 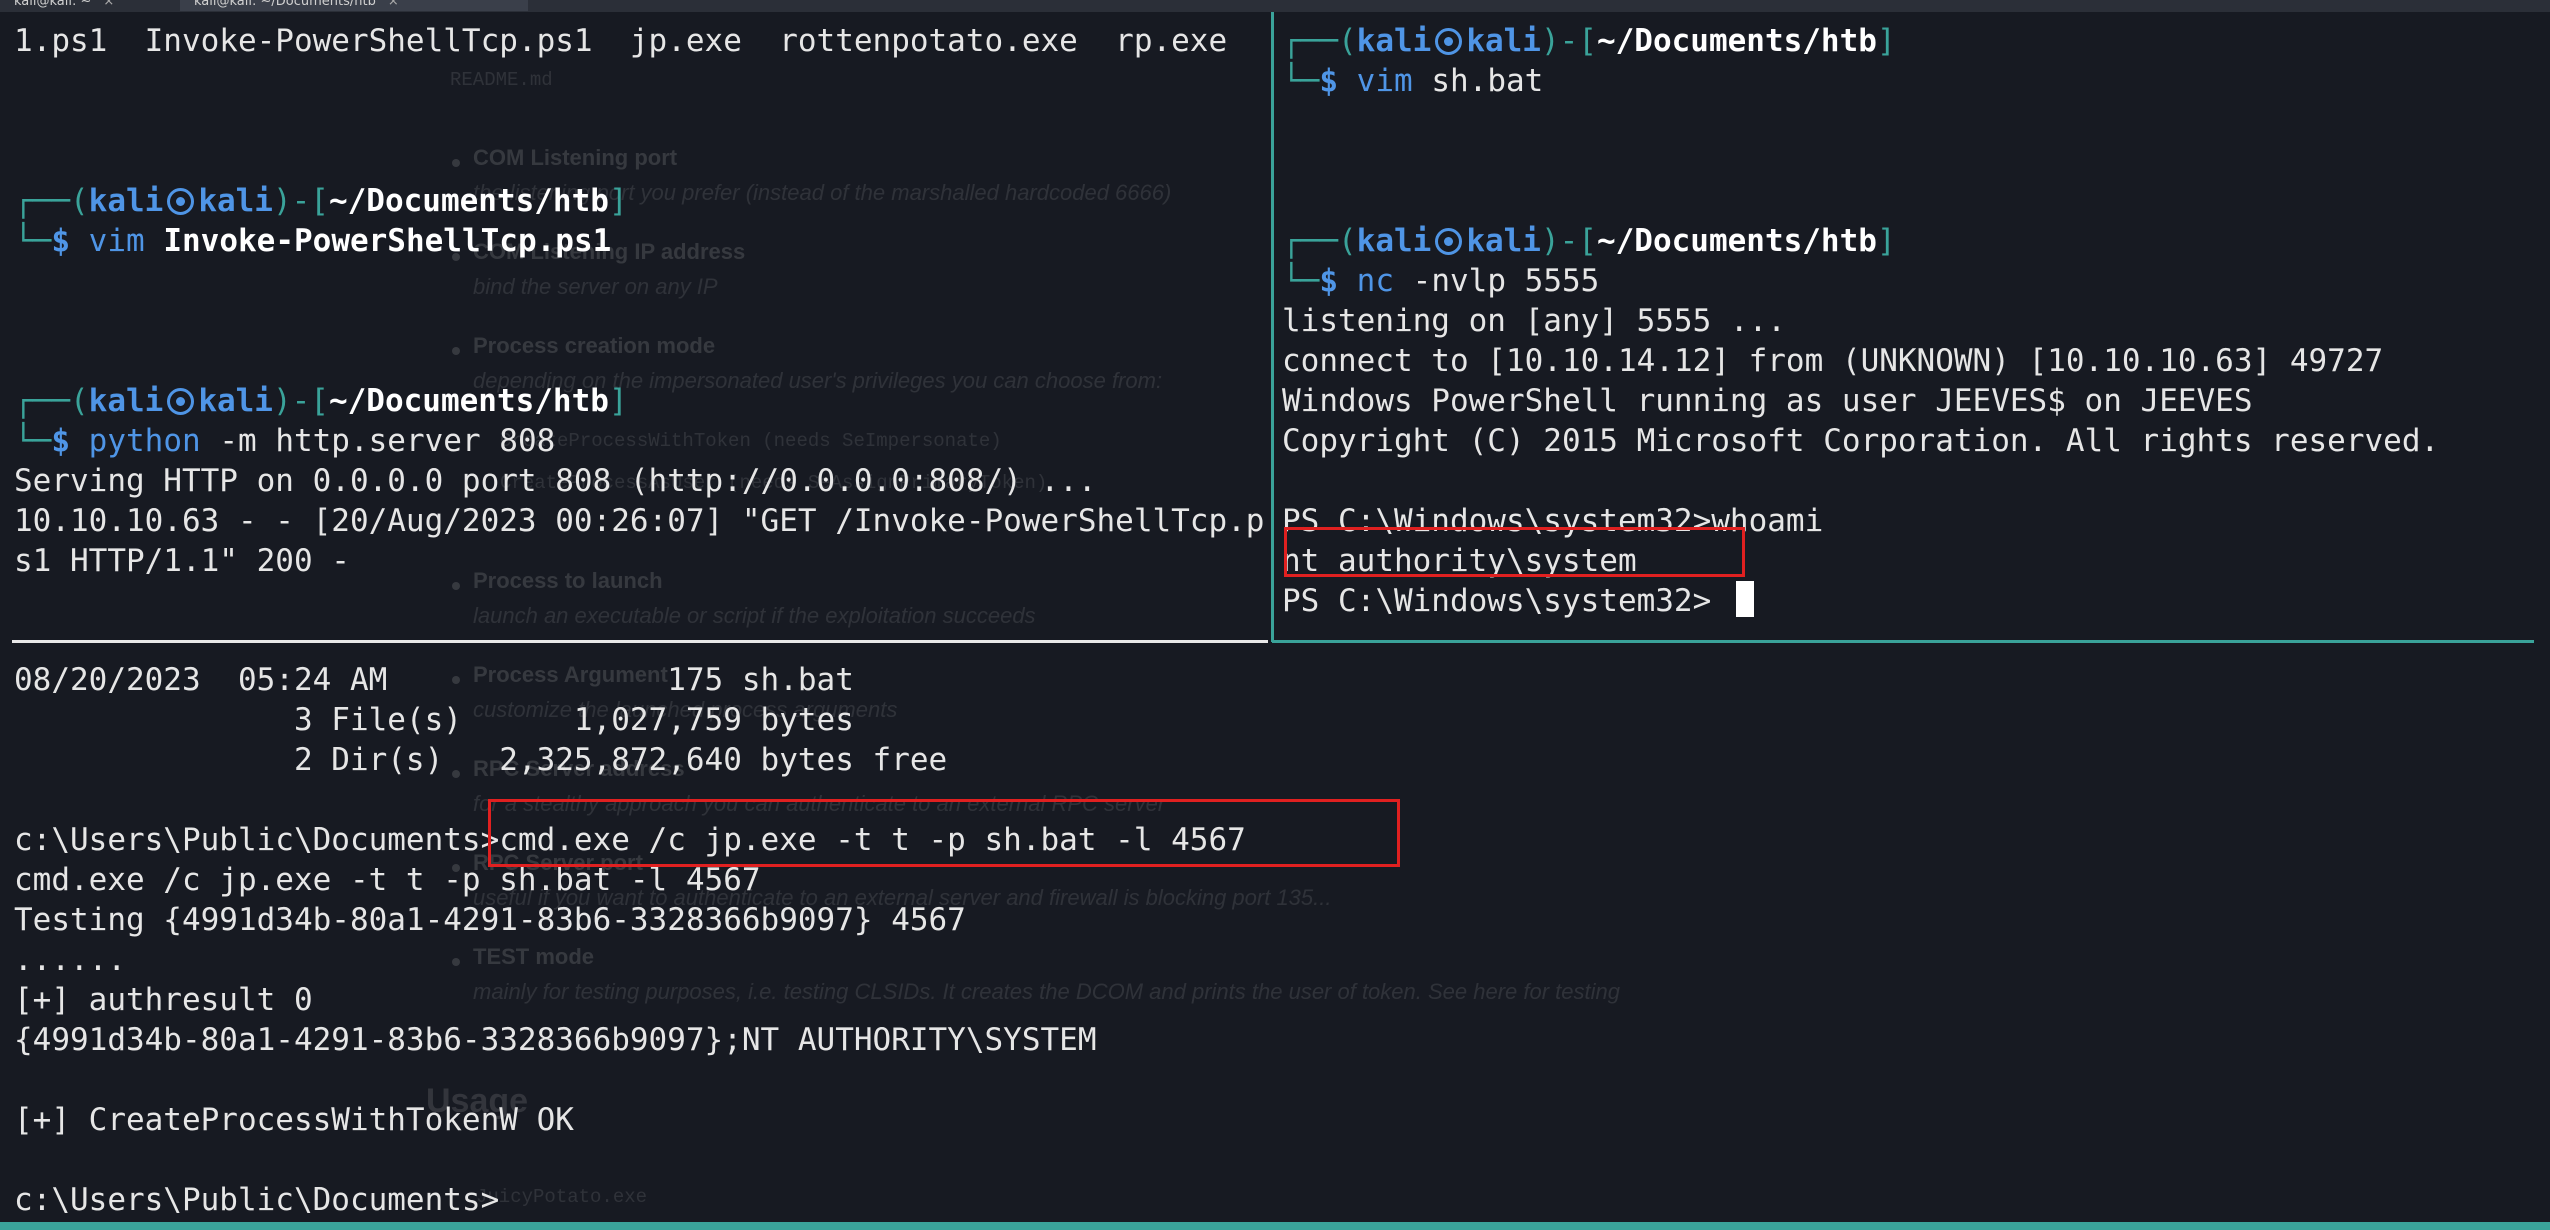 I want to click on pane-divider-vertical, so click(x=1272, y=327).